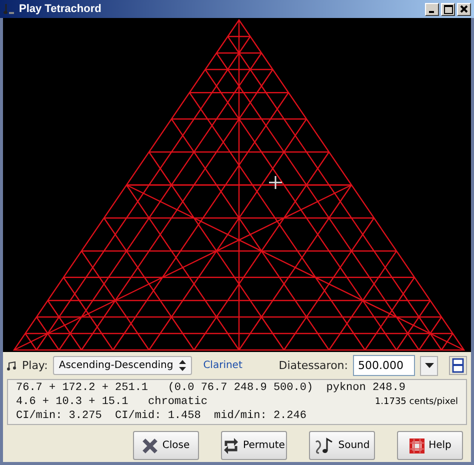 The width and height of the screenshot is (474, 465). I want to click on window-icon, so click(458, 365).